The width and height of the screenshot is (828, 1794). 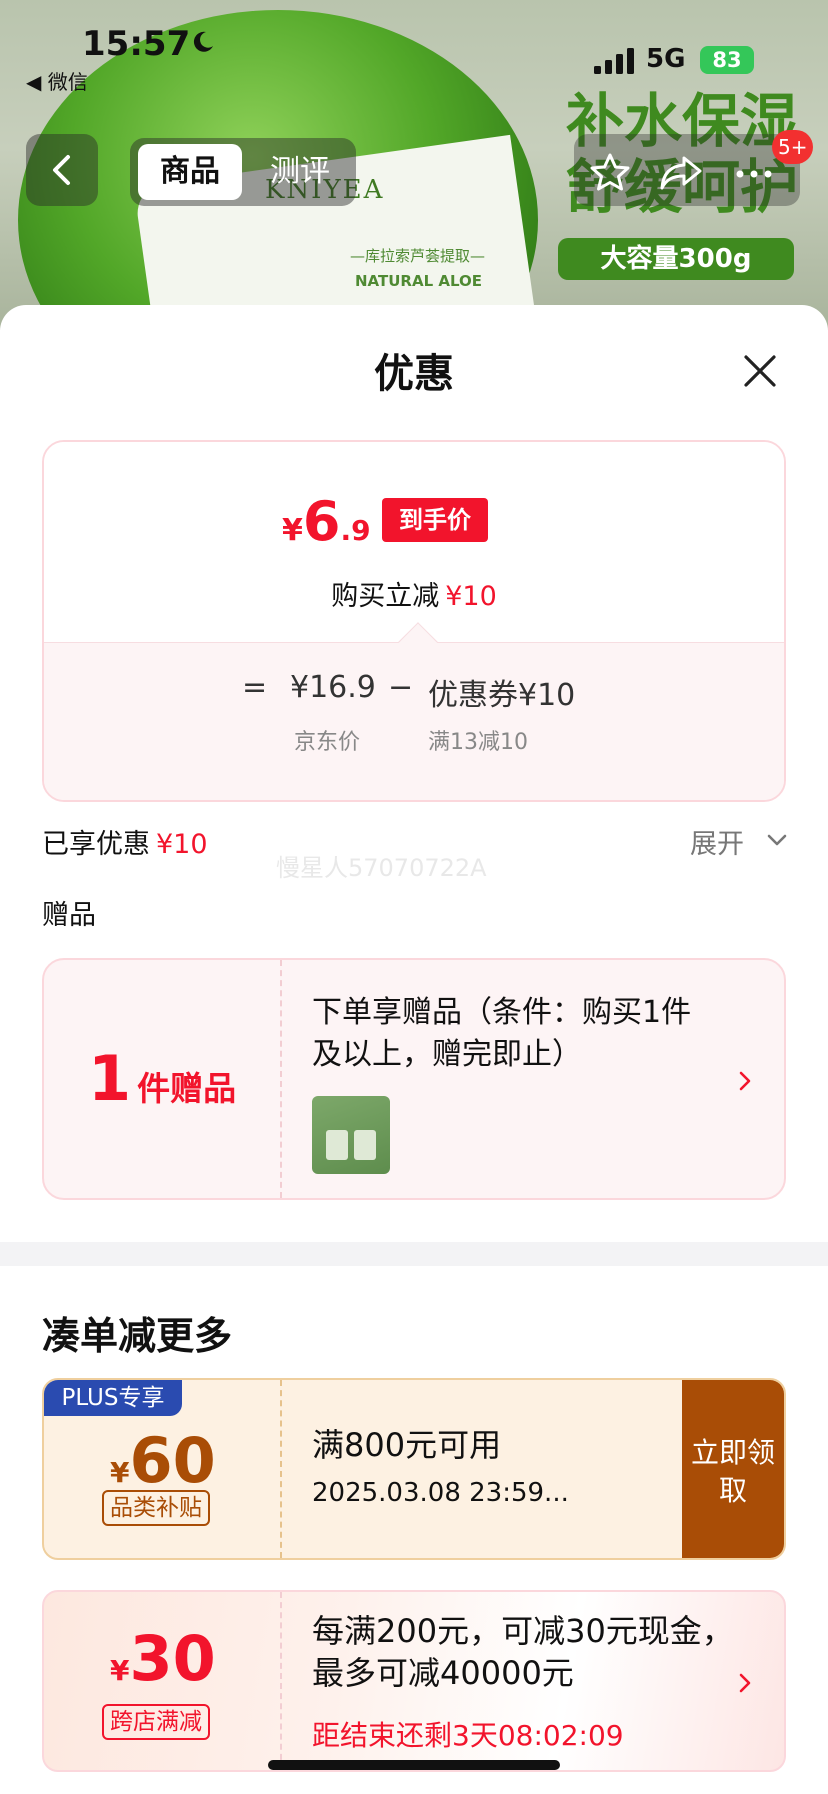 I want to click on claim-coupon-button: 立即领取, so click(x=733, y=1469).